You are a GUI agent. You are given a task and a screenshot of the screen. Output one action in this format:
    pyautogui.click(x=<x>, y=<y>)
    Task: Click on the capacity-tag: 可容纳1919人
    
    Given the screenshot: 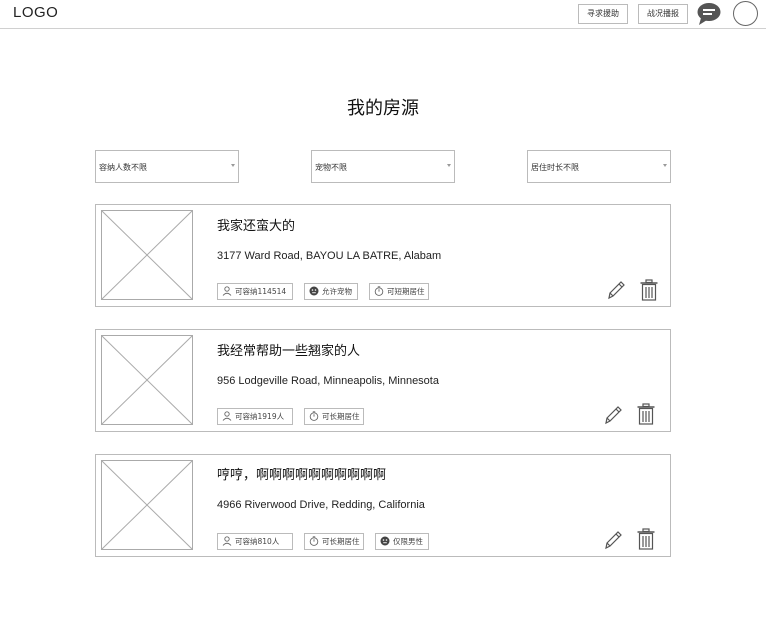 What is the action you would take?
    pyautogui.click(x=255, y=416)
    